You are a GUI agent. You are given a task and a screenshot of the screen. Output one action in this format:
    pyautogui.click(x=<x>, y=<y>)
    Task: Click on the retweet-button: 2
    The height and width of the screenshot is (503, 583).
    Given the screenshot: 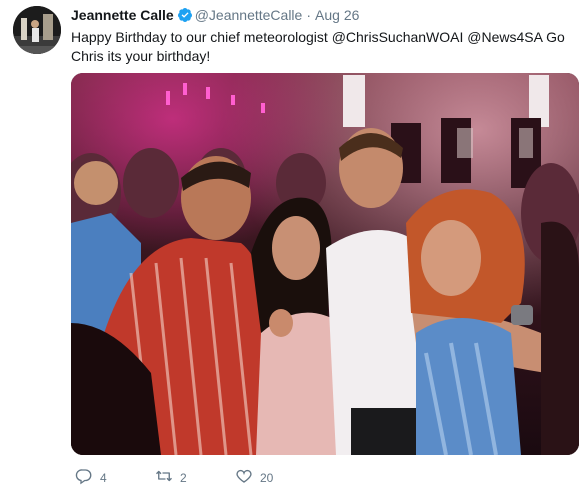 What is the action you would take?
    pyautogui.click(x=171, y=478)
    